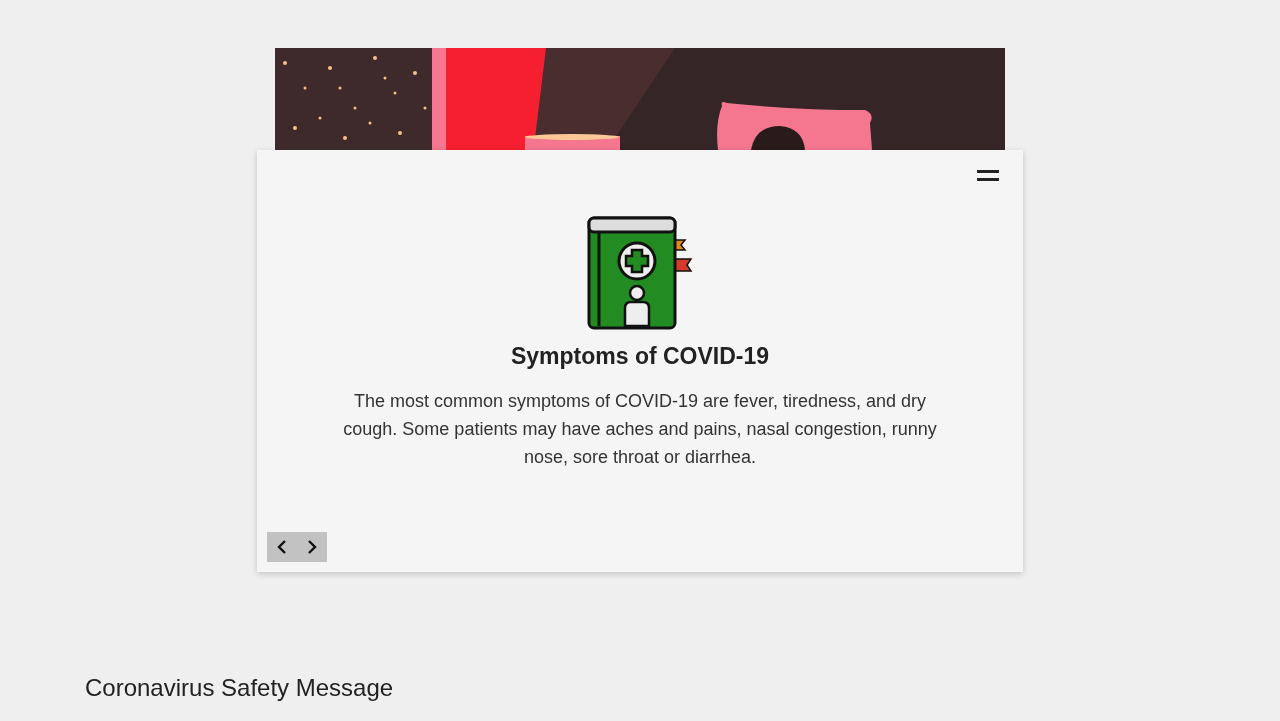  I want to click on chevron-left-icon, so click(282, 547).